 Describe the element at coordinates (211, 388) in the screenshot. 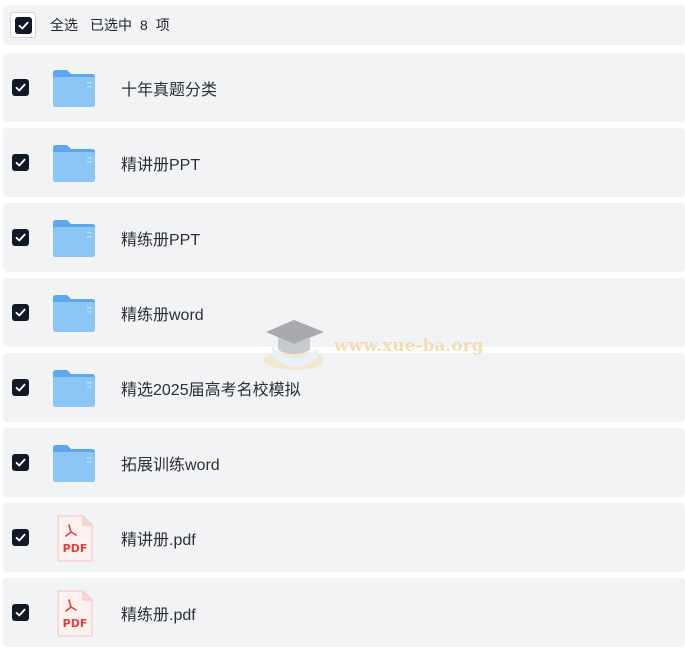

I see `item-name: 精选2025届高考名校模拟` at that location.